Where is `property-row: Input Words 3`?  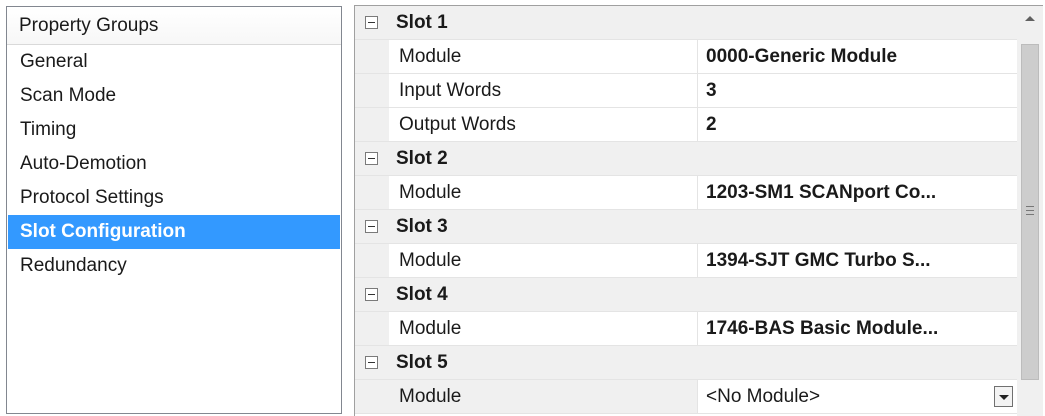
property-row: Input Words 3 is located at coordinates (686, 91).